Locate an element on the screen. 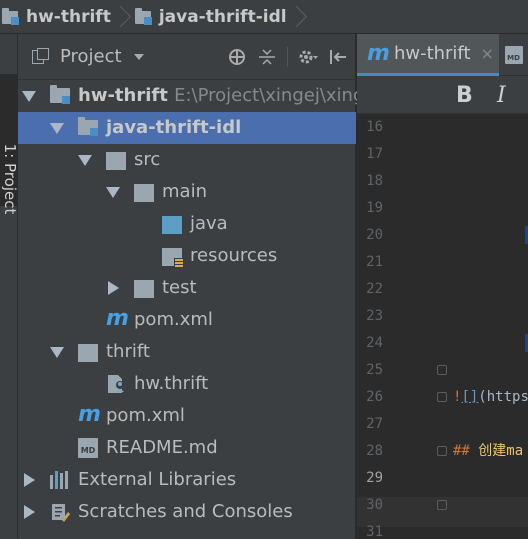 This screenshot has width=528, height=539. editor-tabs: m hw-thrift × MD is located at coordinates (442, 55).